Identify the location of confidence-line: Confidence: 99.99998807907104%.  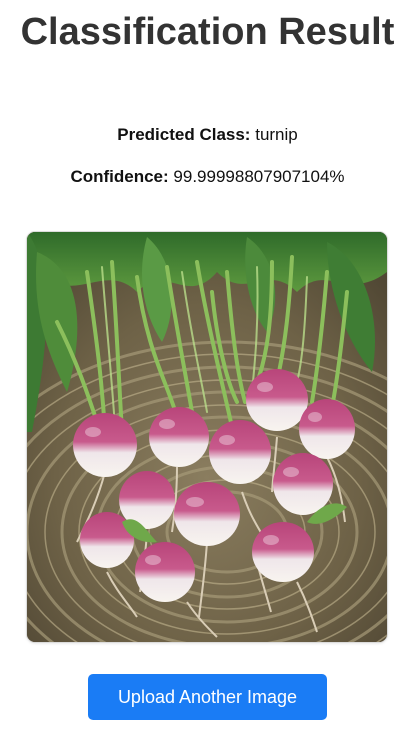
(207, 177).